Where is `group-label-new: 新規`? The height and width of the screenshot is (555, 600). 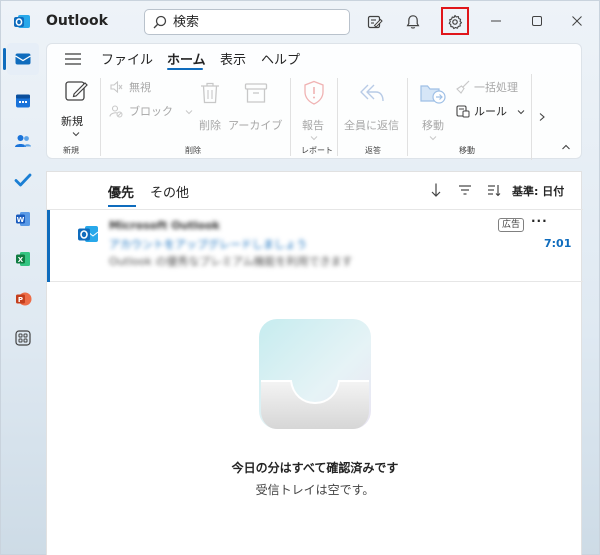
group-label-new: 新規 is located at coordinates (71, 150).